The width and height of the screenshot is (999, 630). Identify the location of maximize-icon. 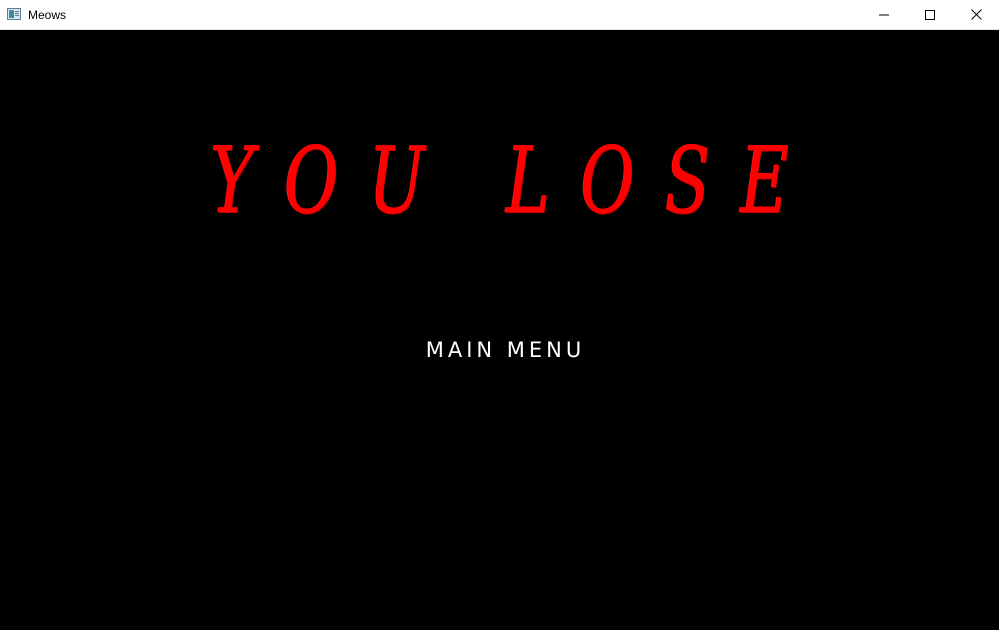
(930, 14).